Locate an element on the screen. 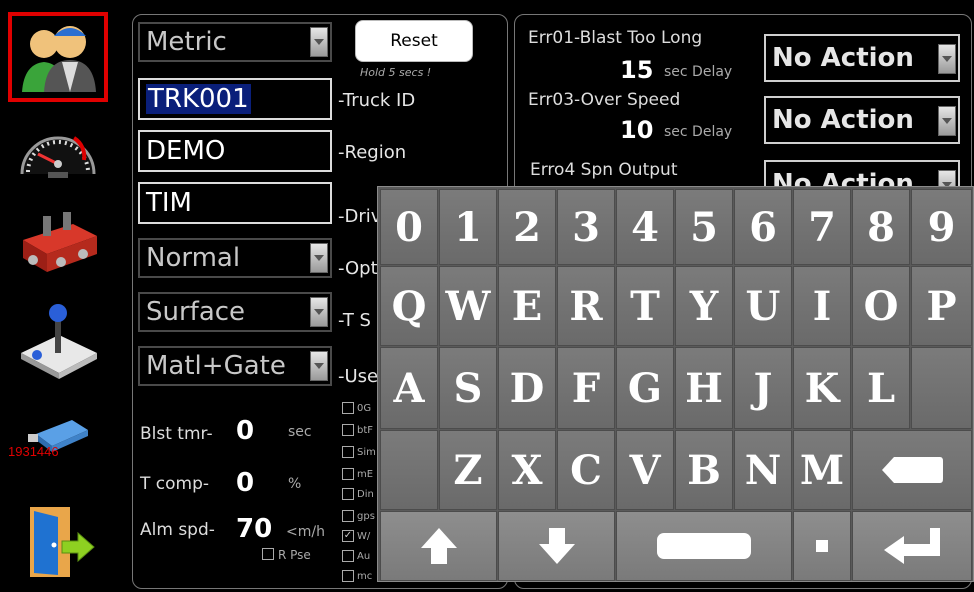 This screenshot has width=974, height=592. t-comp-value: 0 is located at coordinates (245, 483).